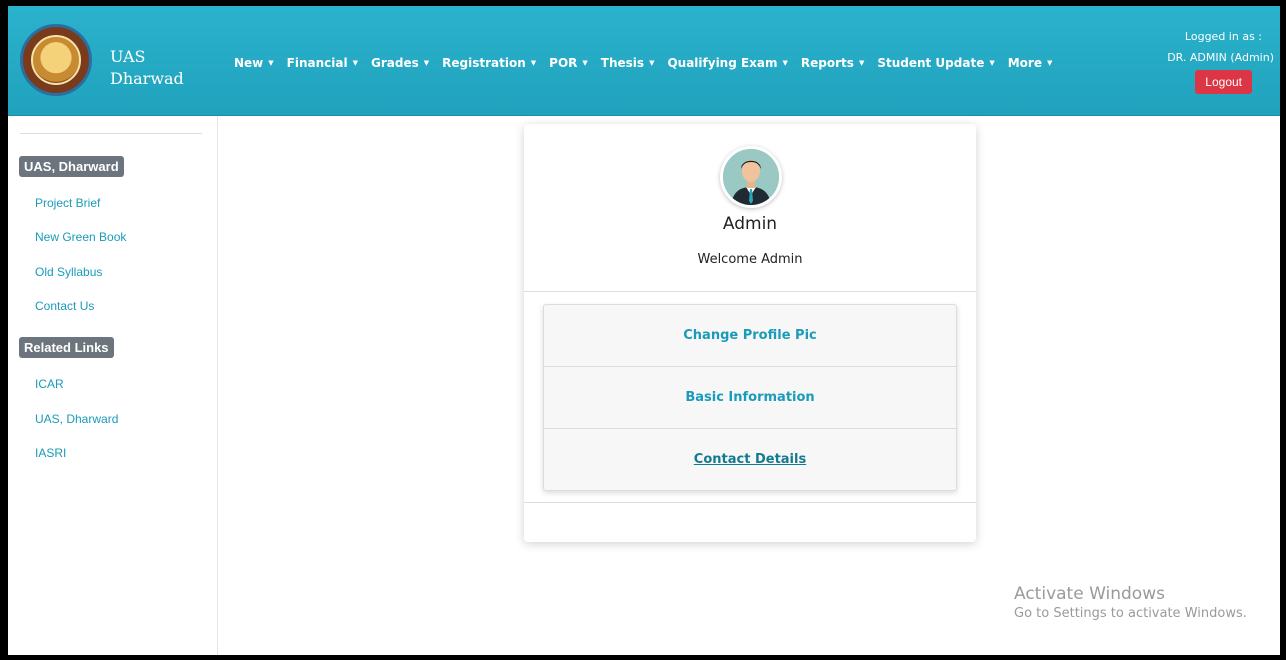 This screenshot has height=660, width=1286. What do you see at coordinates (484, 63) in the screenshot?
I see `nav-label: Registration` at bounding box center [484, 63].